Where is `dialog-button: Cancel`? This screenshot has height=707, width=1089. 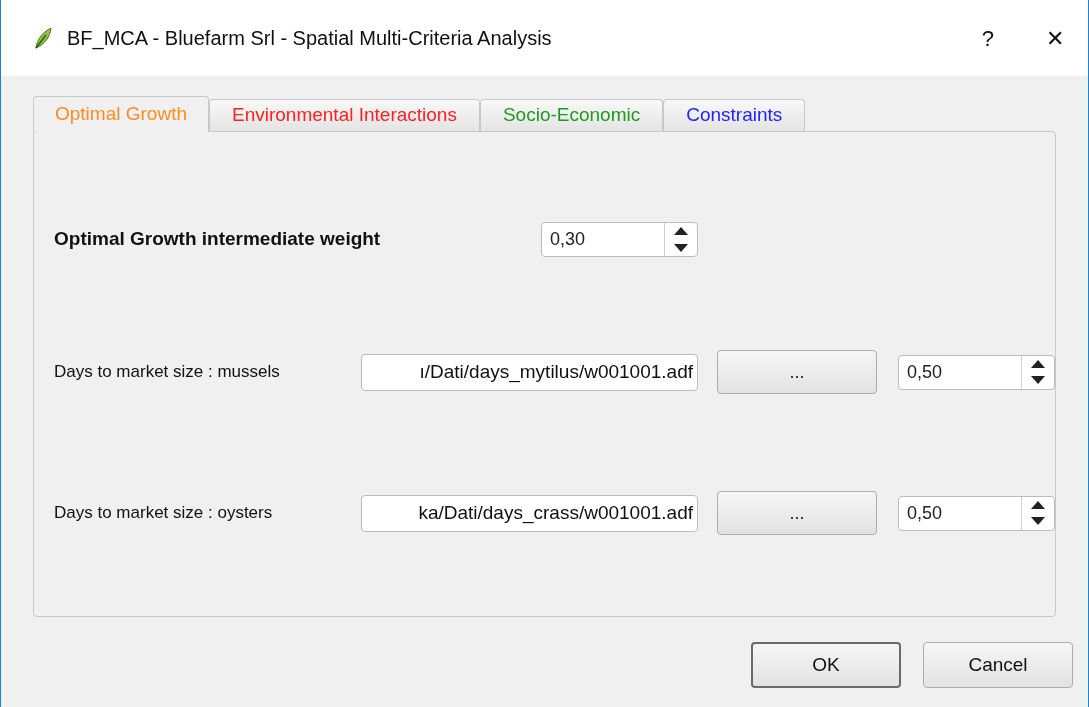
dialog-button: Cancel is located at coordinates (998, 665).